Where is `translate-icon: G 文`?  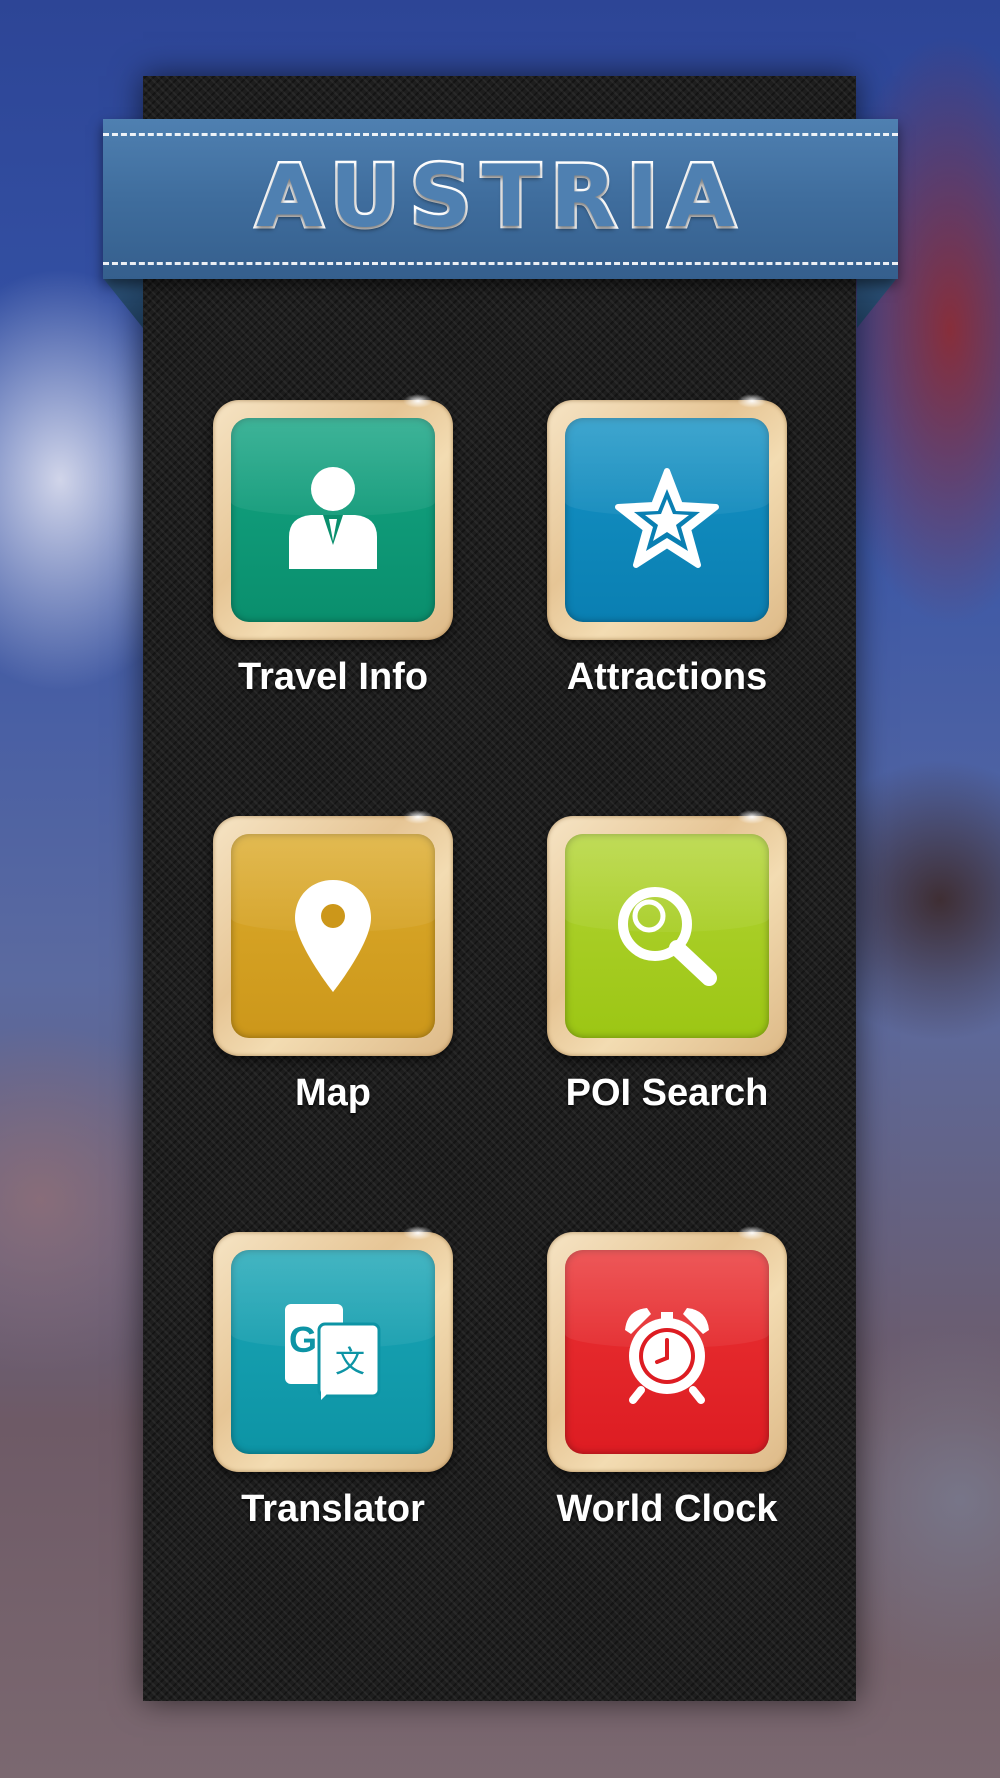
translate-icon: G 文 is located at coordinates (333, 1352).